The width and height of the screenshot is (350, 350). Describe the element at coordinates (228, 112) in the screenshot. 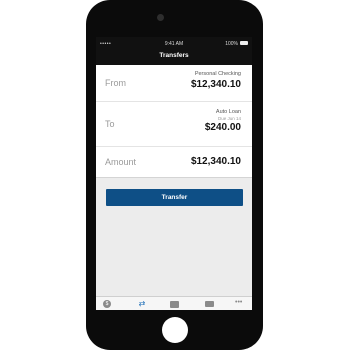

I see `to-account-name: Auto Loan` at that location.